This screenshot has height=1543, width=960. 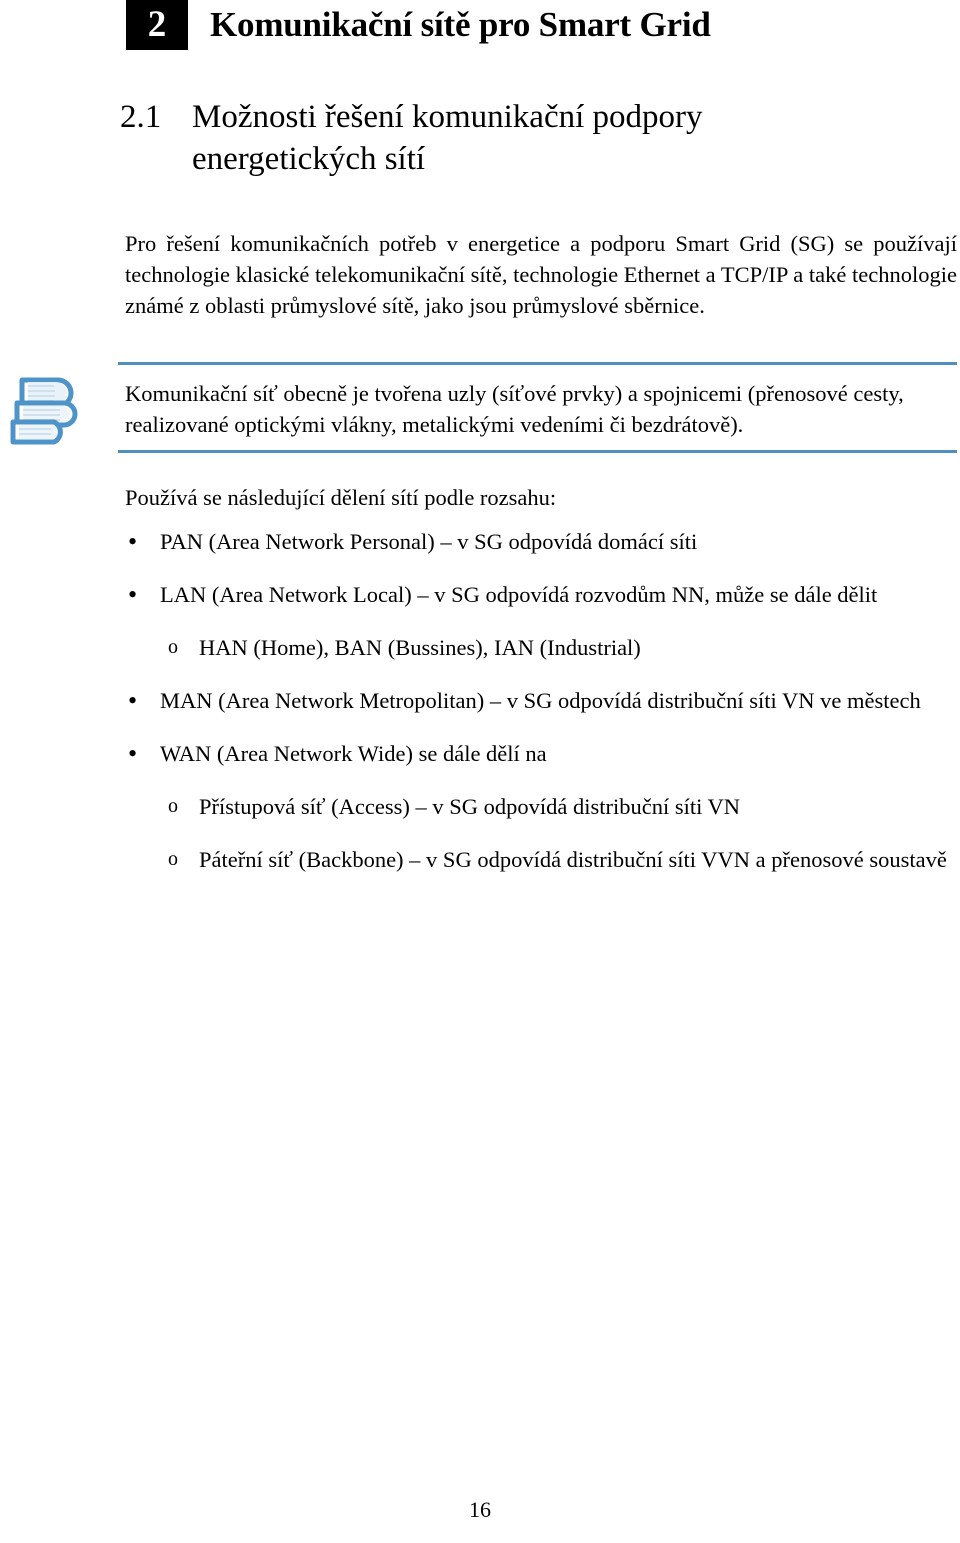 I want to click on list-item-label: WAN (Area Network Wide) se dále dělí na, so click(x=353, y=753).